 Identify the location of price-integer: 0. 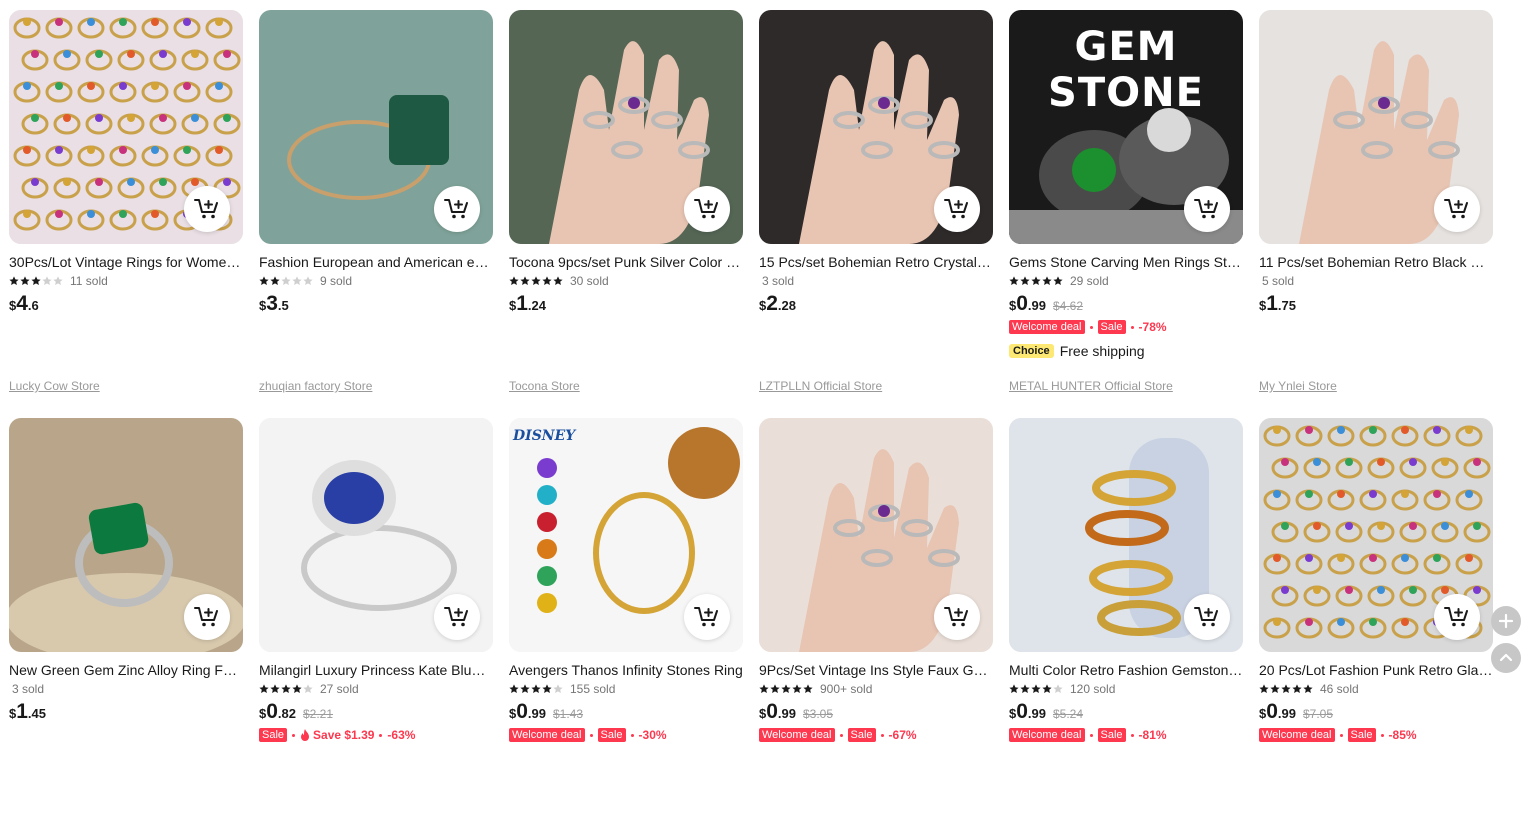
(1272, 711).